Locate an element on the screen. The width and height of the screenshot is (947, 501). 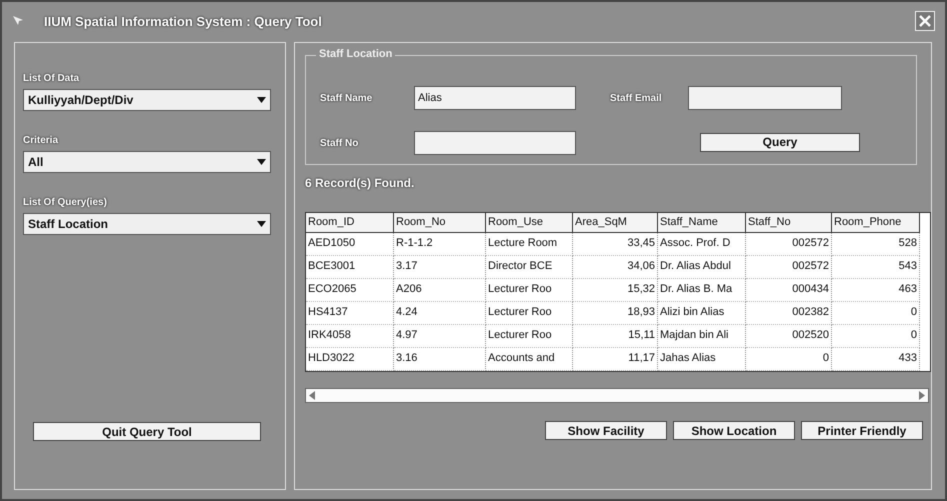
table-cell: ECO2065 is located at coordinates (350, 290).